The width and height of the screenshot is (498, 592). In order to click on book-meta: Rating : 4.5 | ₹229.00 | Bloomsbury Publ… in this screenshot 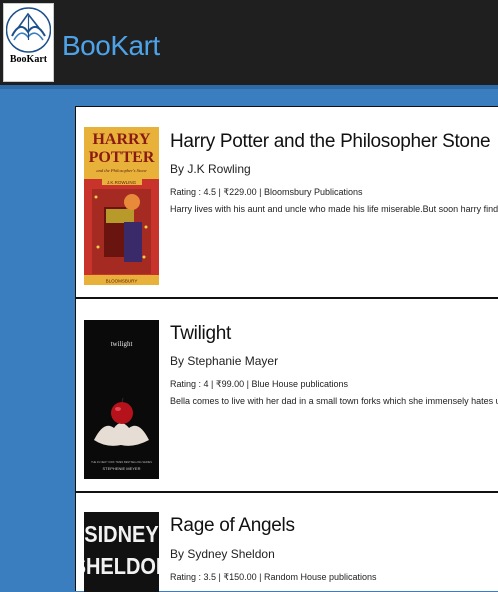, I will do `click(266, 192)`.